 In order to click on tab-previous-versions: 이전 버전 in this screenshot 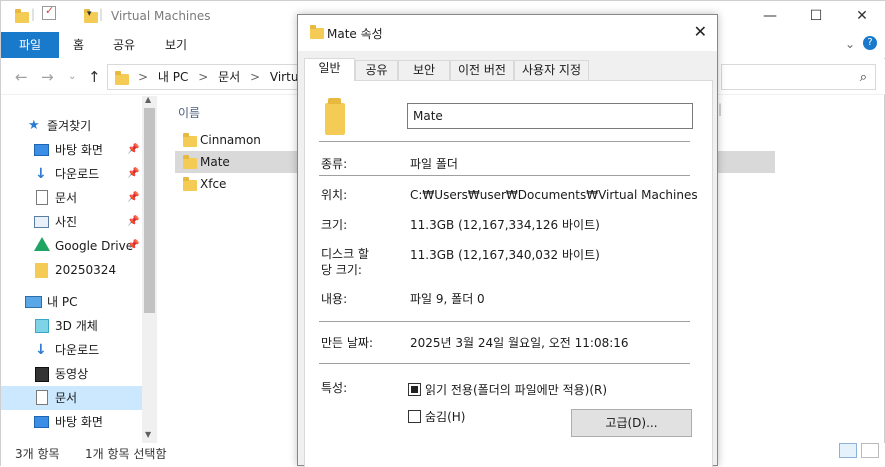, I will do `click(482, 70)`.